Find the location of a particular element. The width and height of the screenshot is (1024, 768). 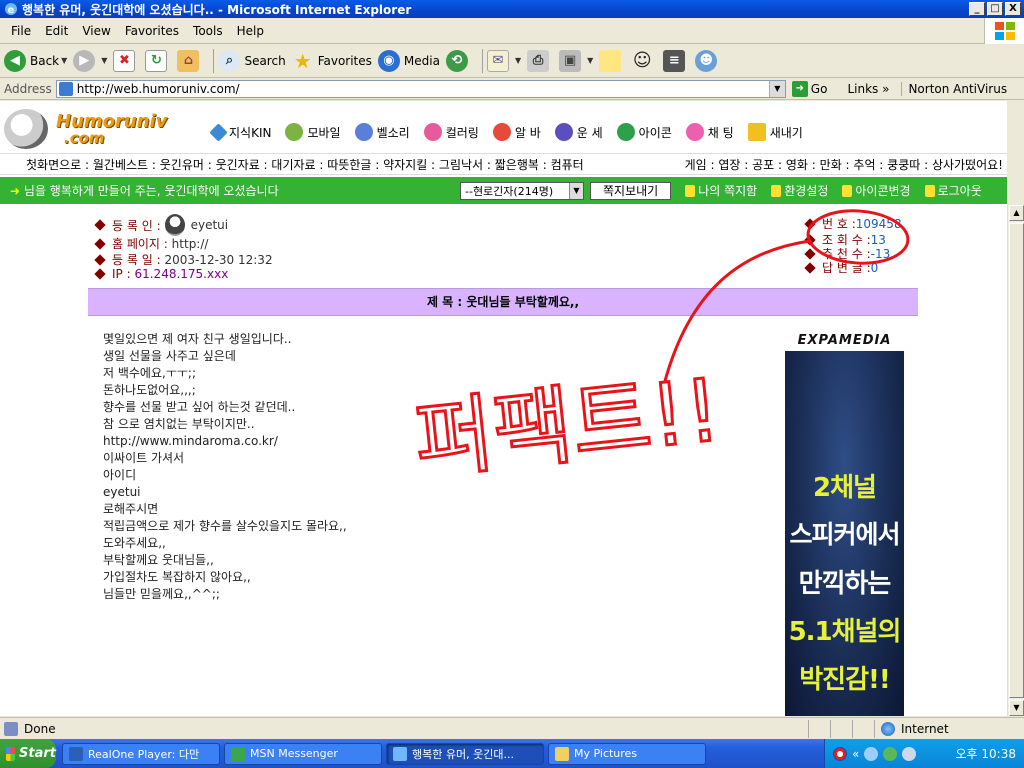

history-icon: ⟲ is located at coordinates (456, 60).